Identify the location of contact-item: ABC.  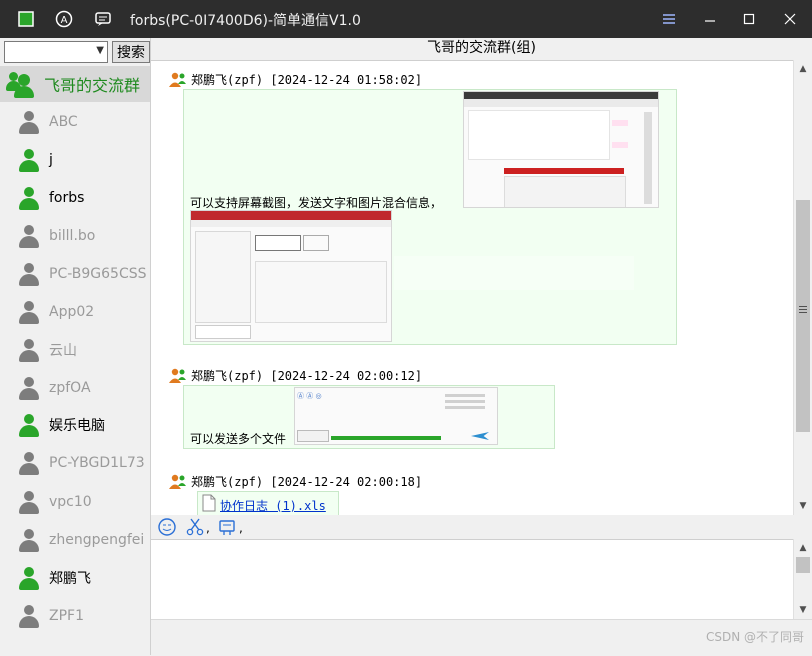
(75, 122).